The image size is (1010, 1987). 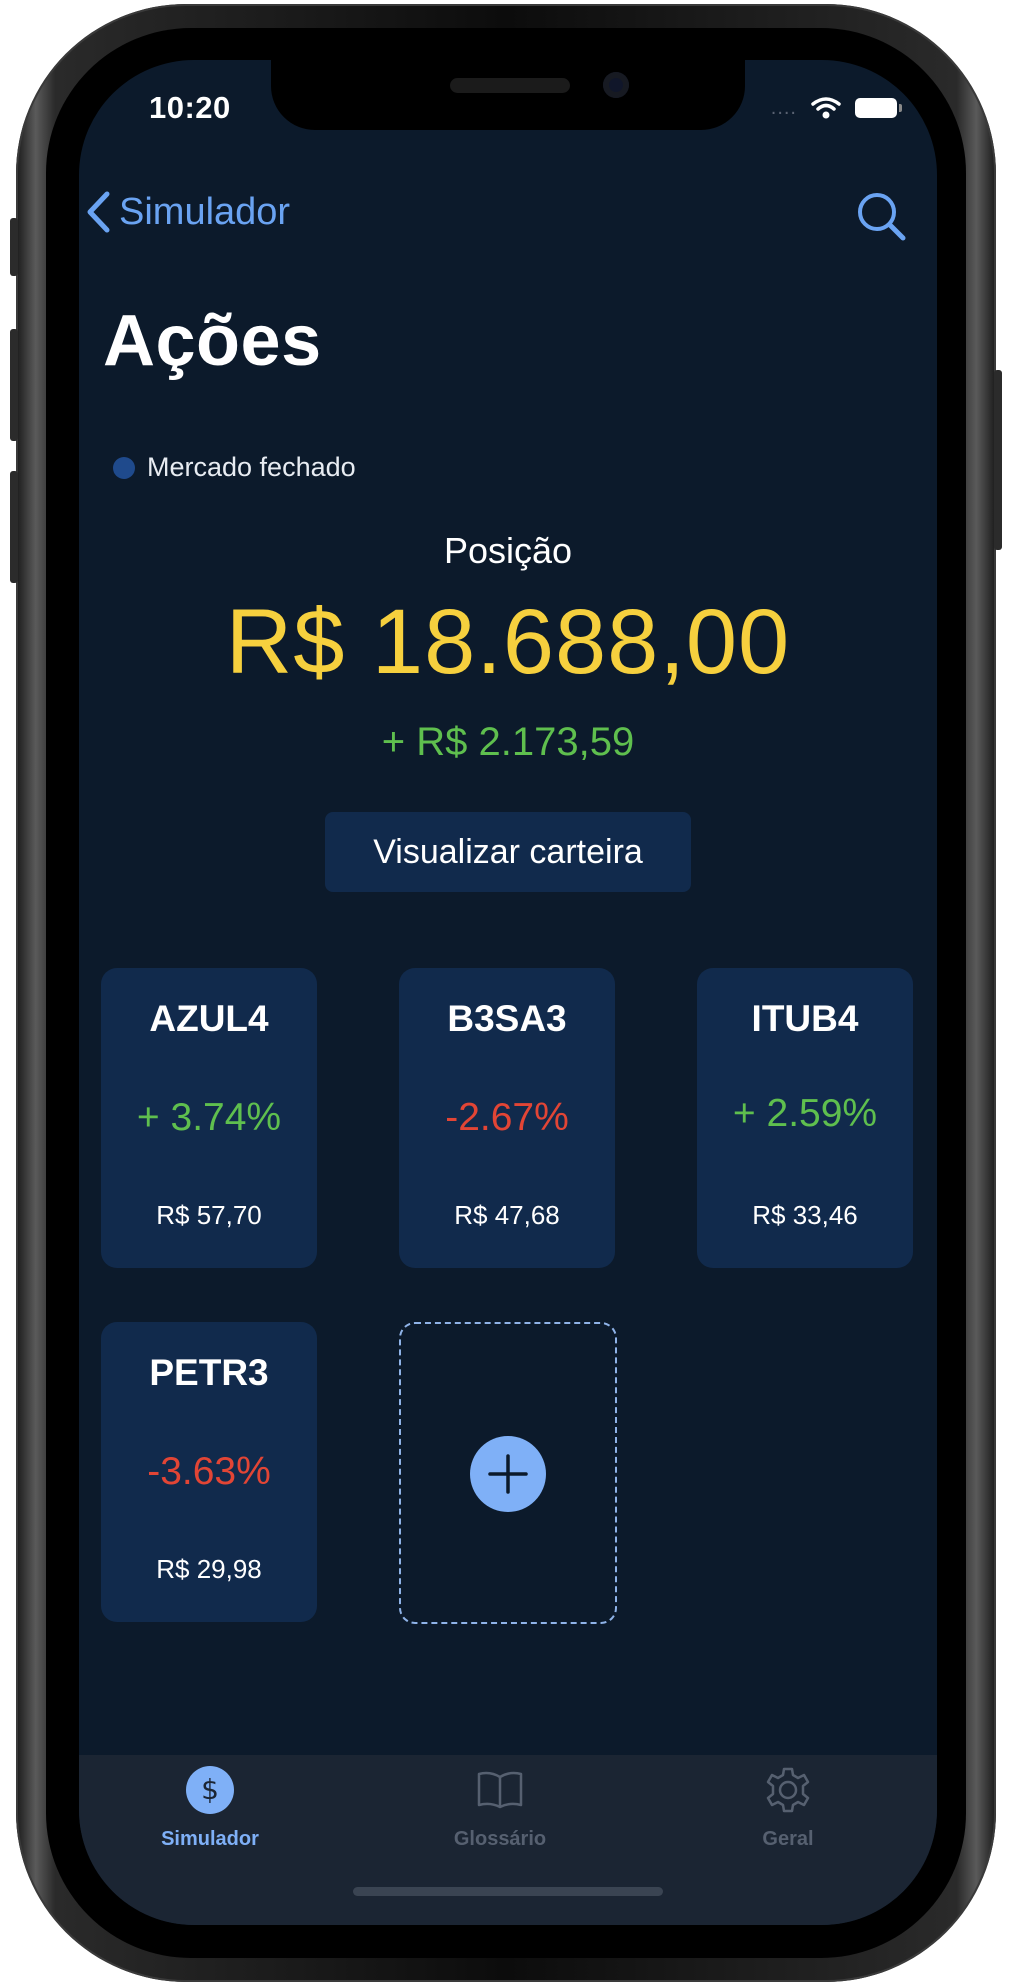 I want to click on stock-change: + 2.59%, so click(x=805, y=1113).